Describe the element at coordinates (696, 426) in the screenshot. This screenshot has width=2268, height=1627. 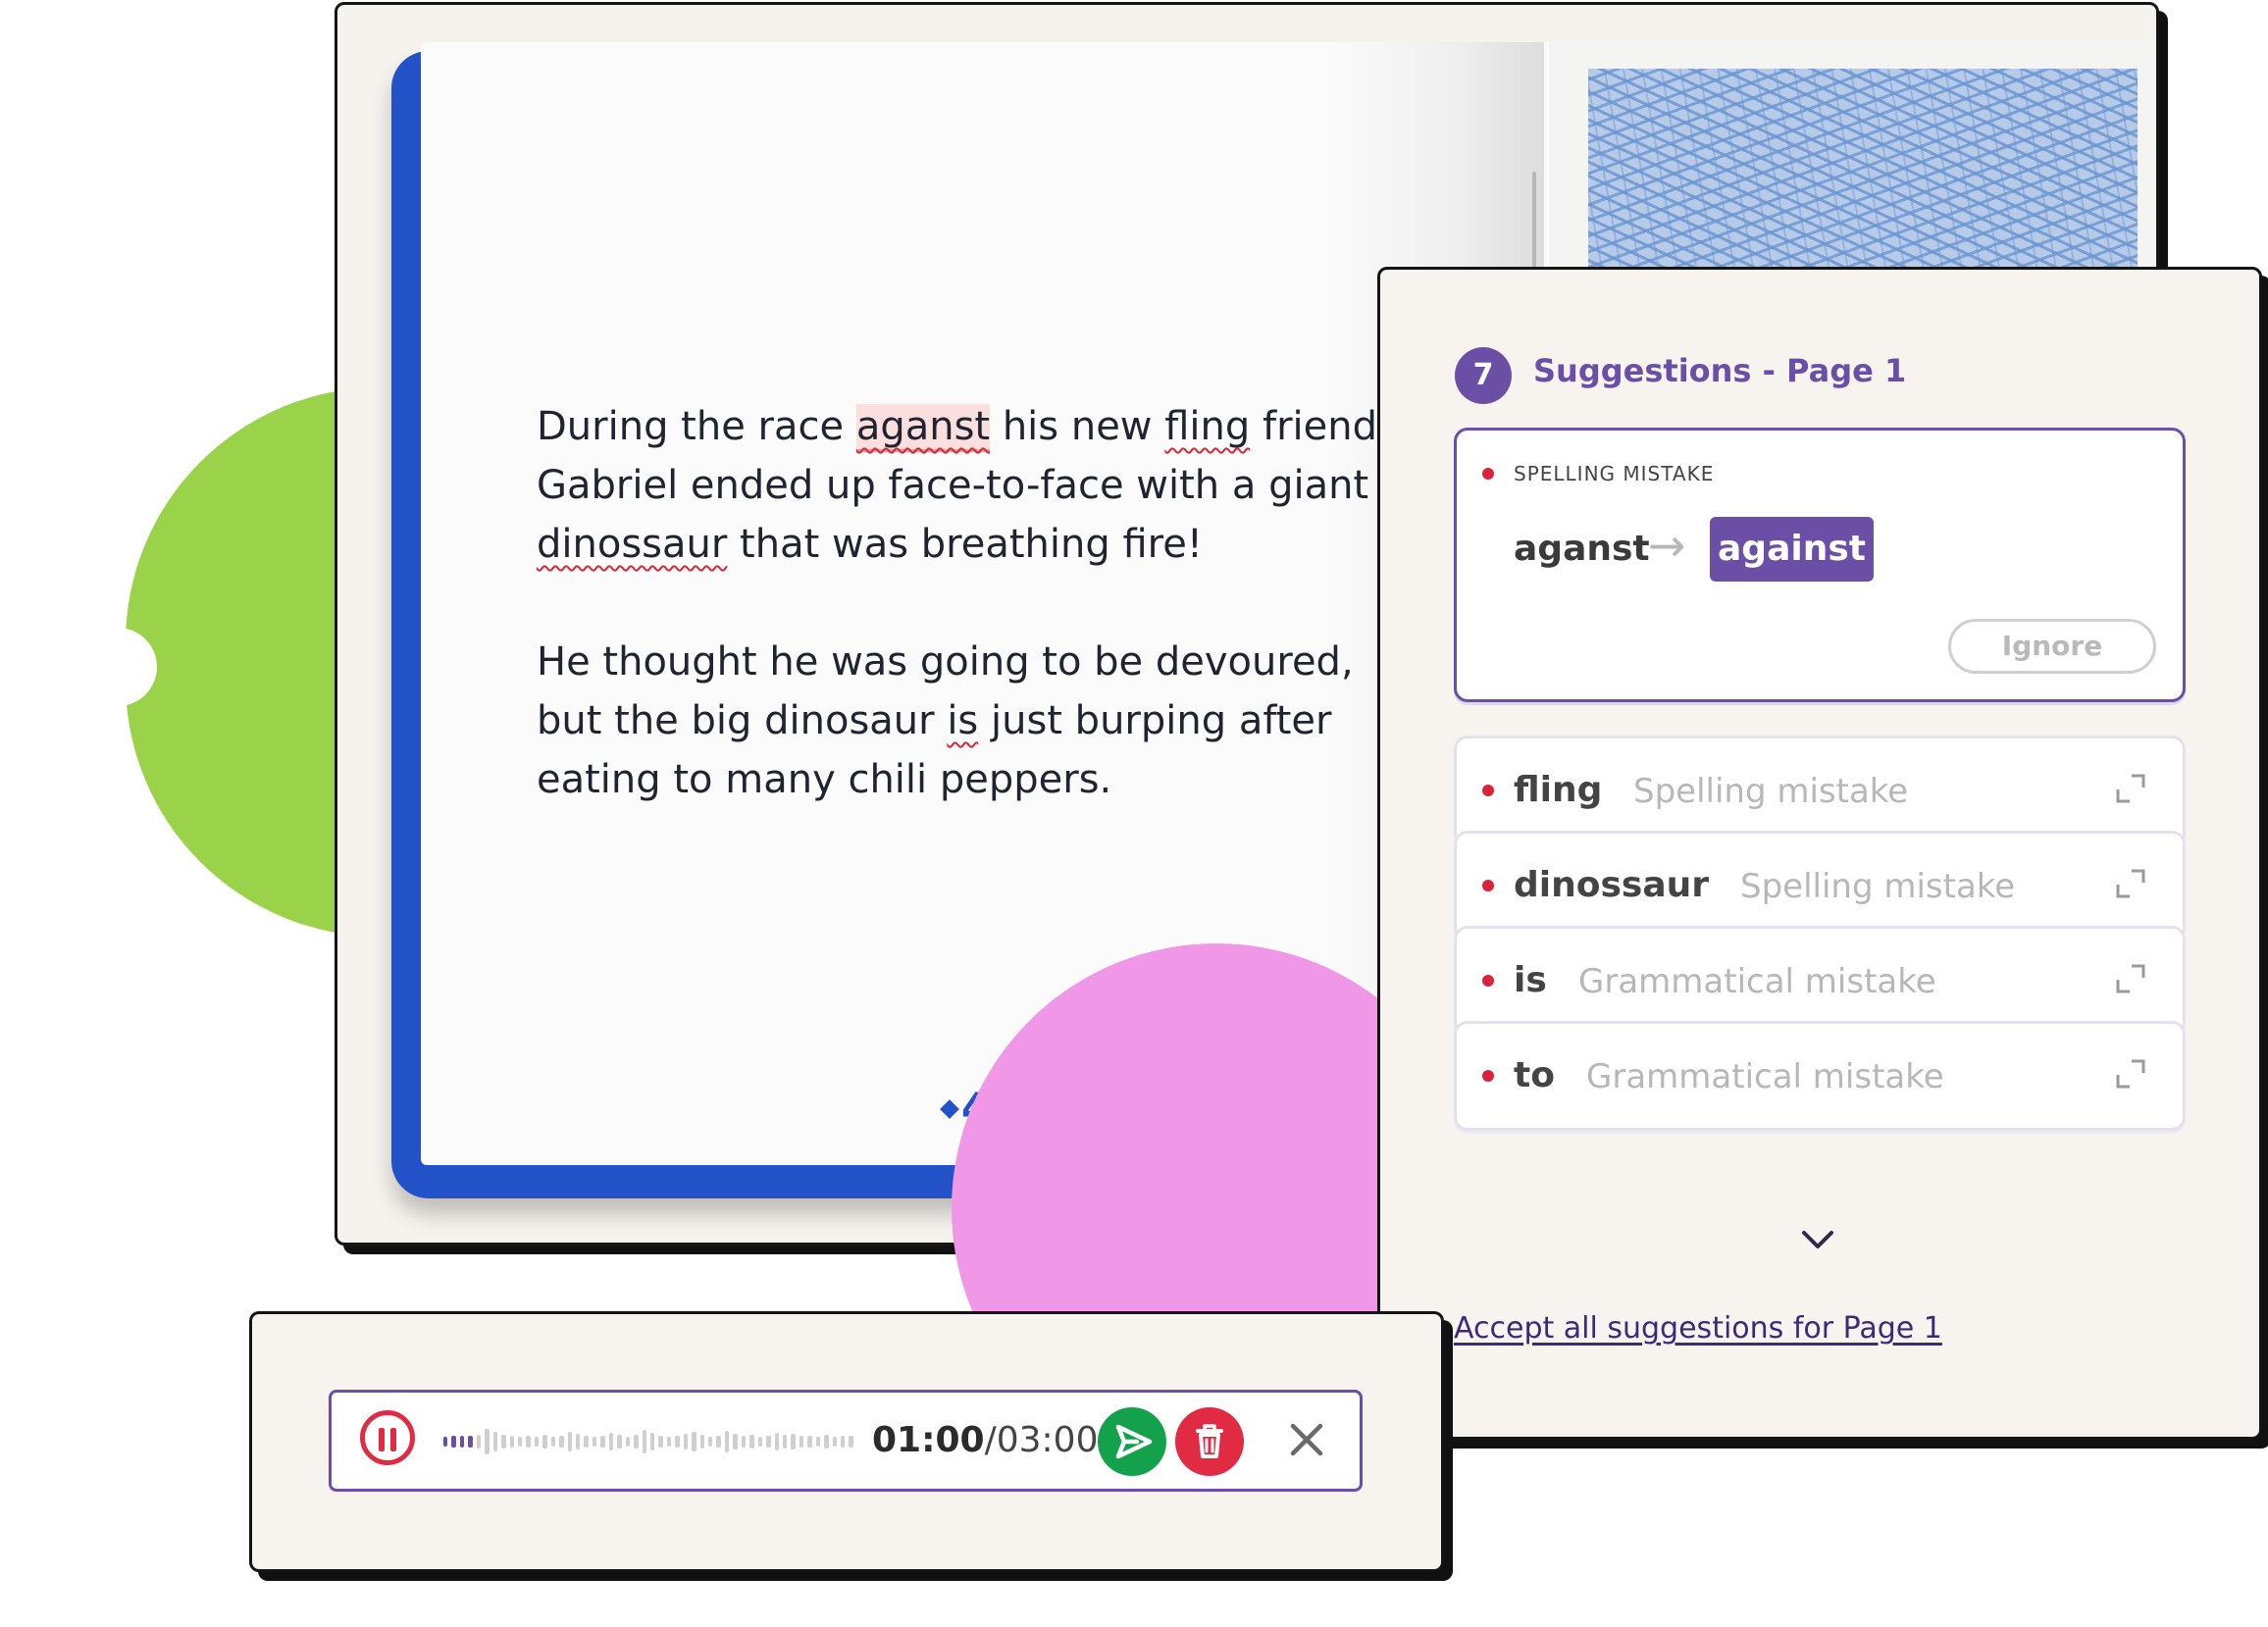
I see `story-text-run: During the race` at that location.